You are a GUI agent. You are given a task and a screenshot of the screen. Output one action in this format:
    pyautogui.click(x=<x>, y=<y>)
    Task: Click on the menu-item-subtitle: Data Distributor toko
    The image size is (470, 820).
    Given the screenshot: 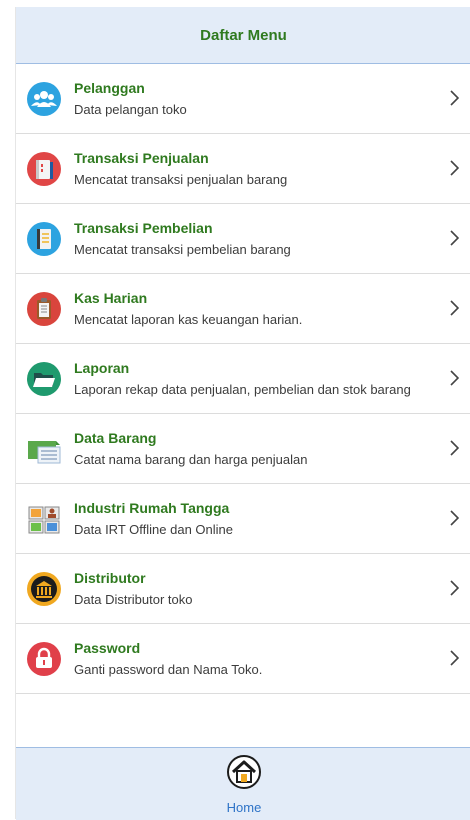 What is the action you would take?
    pyautogui.click(x=133, y=599)
    